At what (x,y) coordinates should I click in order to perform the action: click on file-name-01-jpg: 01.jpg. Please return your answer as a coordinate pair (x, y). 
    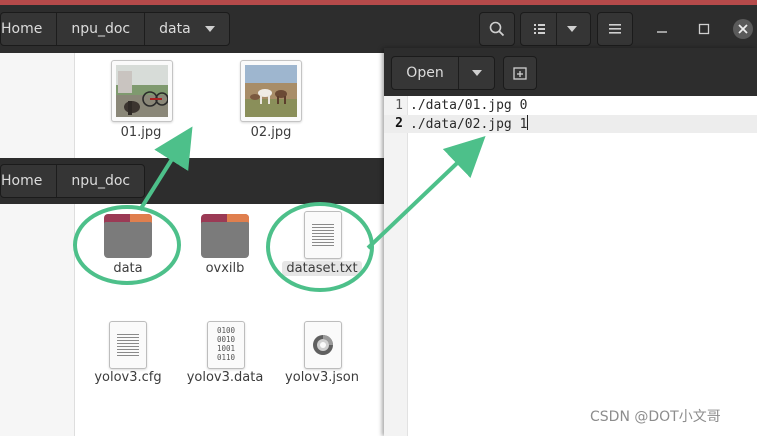
    Looking at the image, I should click on (141, 132).